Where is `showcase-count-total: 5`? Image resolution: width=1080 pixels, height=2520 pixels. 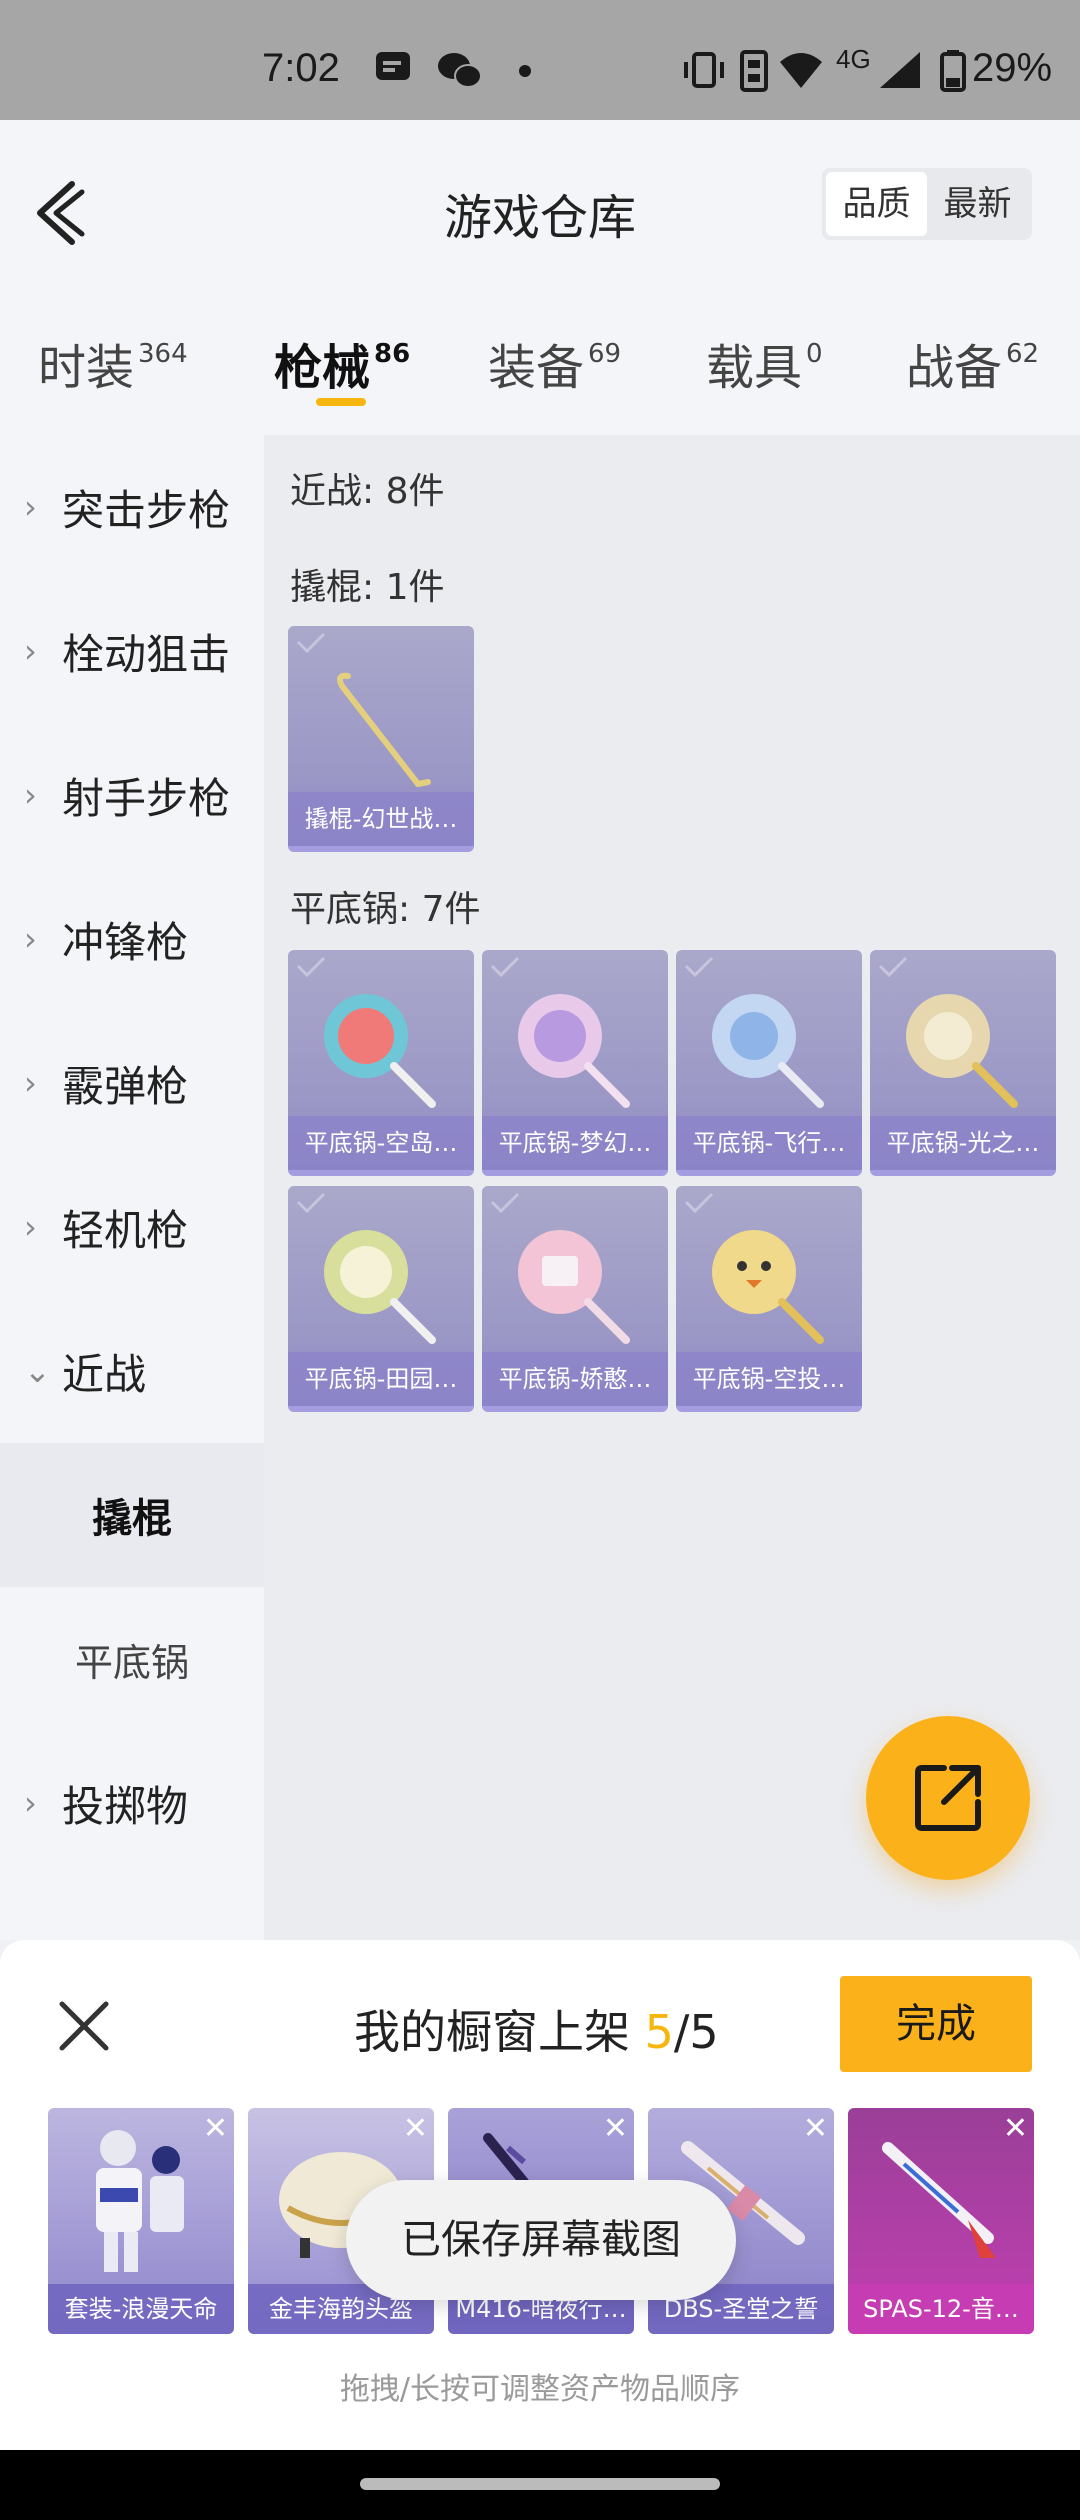
showcase-count-total: 5 is located at coordinates (704, 2032).